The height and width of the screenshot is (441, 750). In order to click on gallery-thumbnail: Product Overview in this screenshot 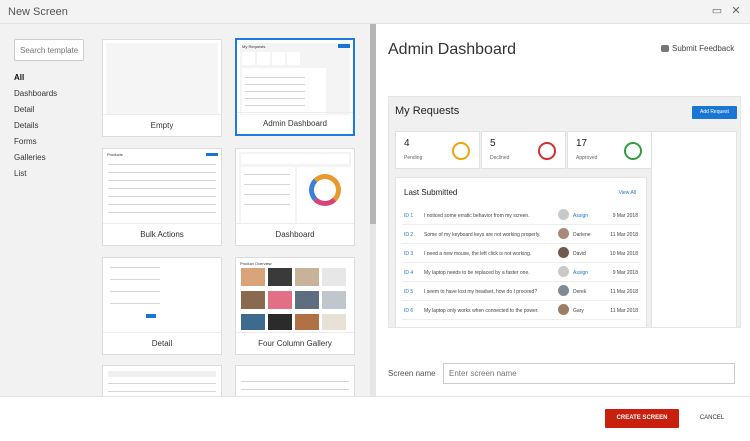, I will do `click(295, 297)`.